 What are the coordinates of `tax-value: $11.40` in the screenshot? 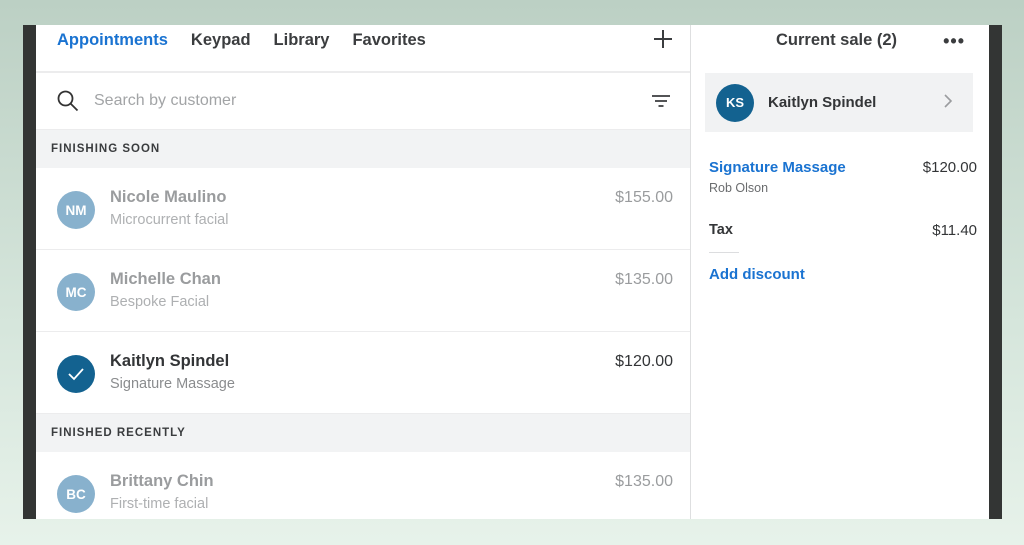 It's located at (954, 230).